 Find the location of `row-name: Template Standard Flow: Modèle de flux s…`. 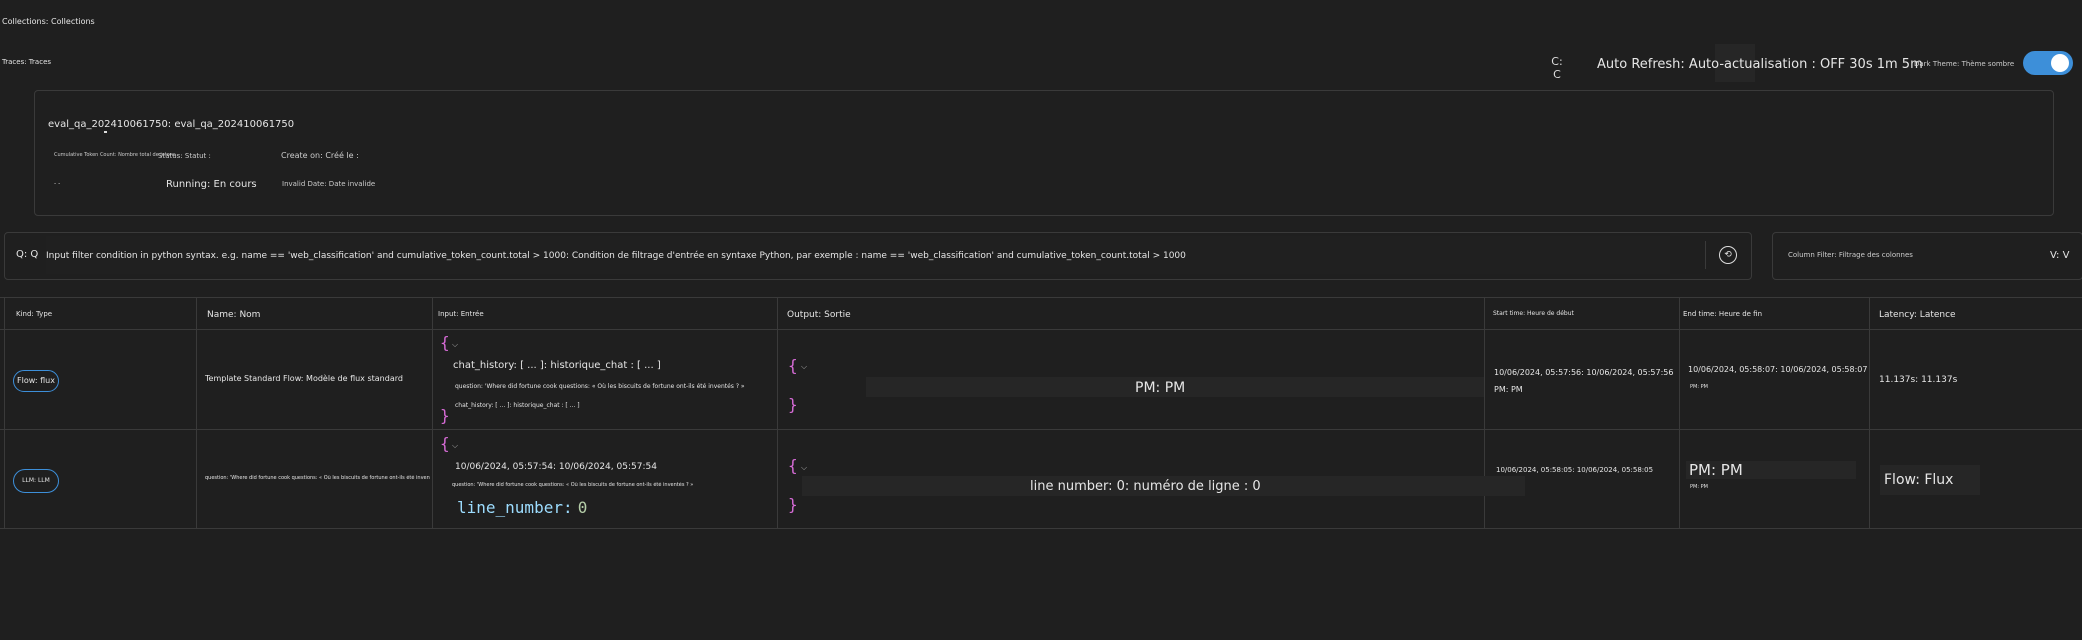

row-name: Template Standard Flow: Modèle de flux s… is located at coordinates (315, 378).